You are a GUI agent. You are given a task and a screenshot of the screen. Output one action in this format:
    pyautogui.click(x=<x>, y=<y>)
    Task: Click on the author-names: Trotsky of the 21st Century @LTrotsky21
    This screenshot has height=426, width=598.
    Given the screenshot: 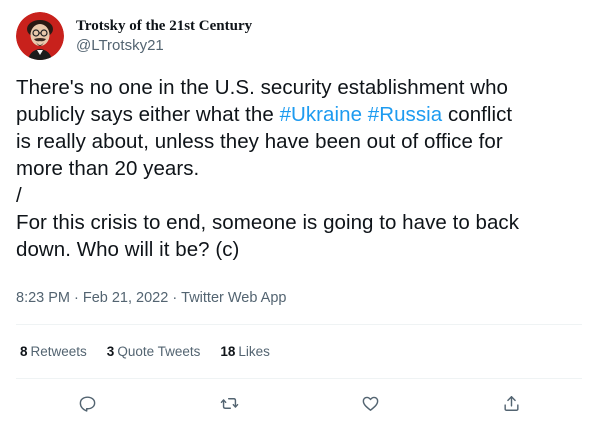 What is the action you would take?
    pyautogui.click(x=164, y=36)
    